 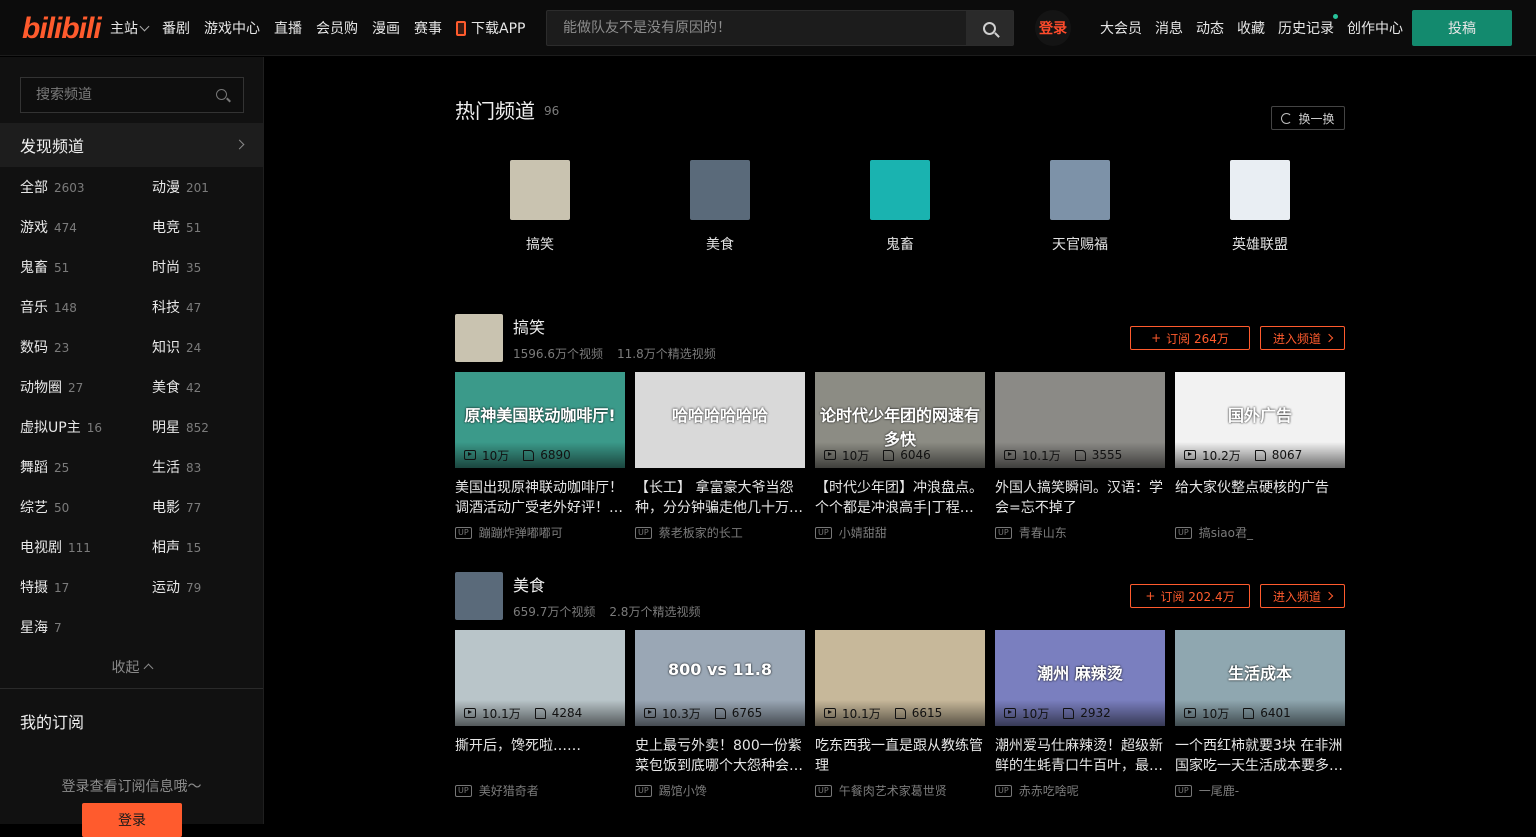 I want to click on video-thumbnail: 潮州 麻辣烫 10万 2932, so click(x=1080, y=678).